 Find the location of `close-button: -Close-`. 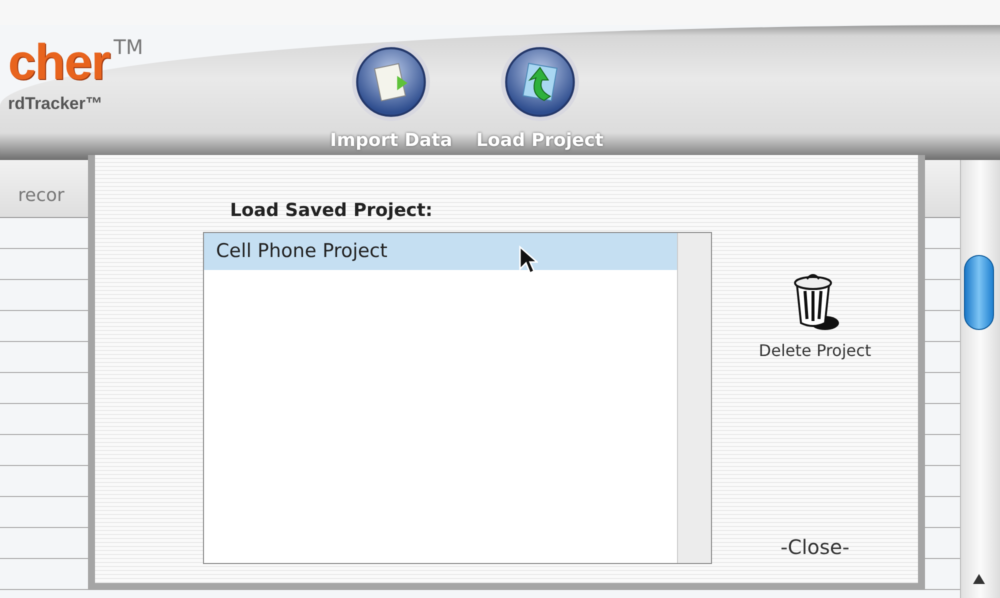

close-button: -Close- is located at coordinates (815, 547).